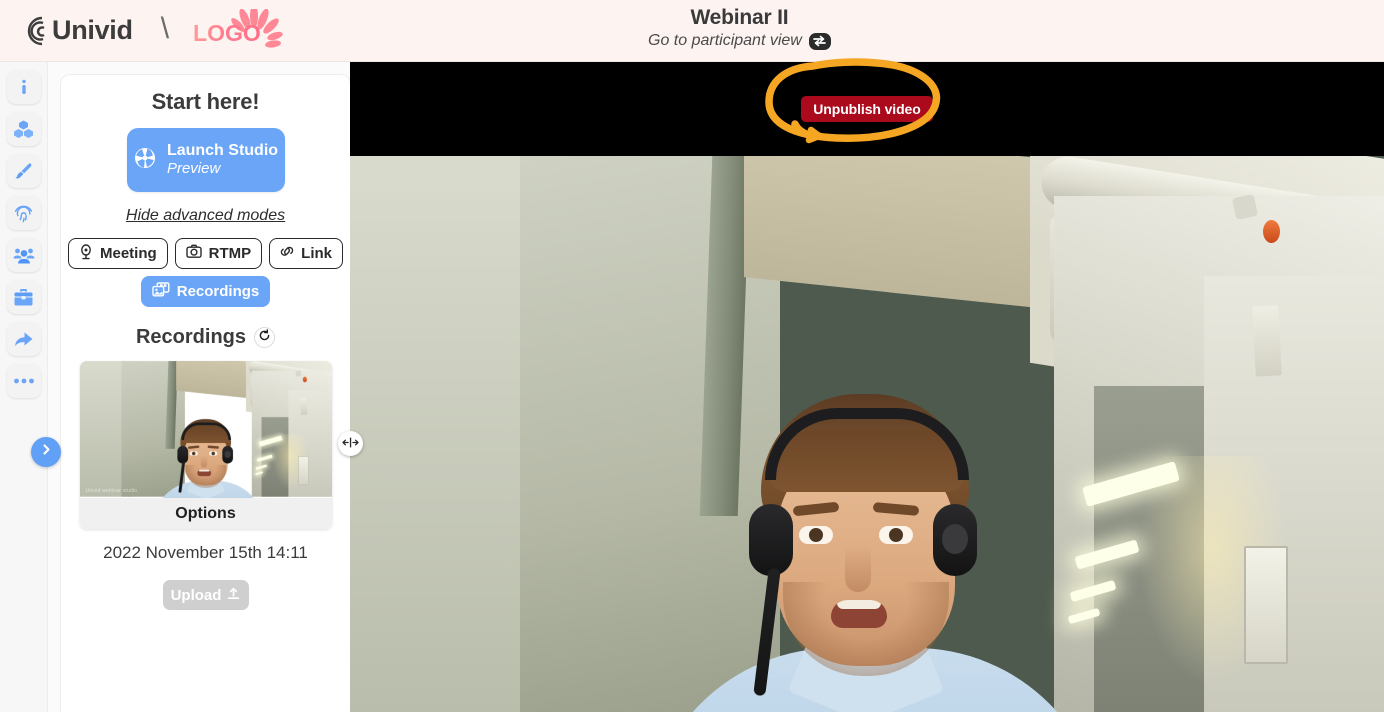 The width and height of the screenshot is (1384, 712). I want to click on sidebar-item-share, so click(23, 339).